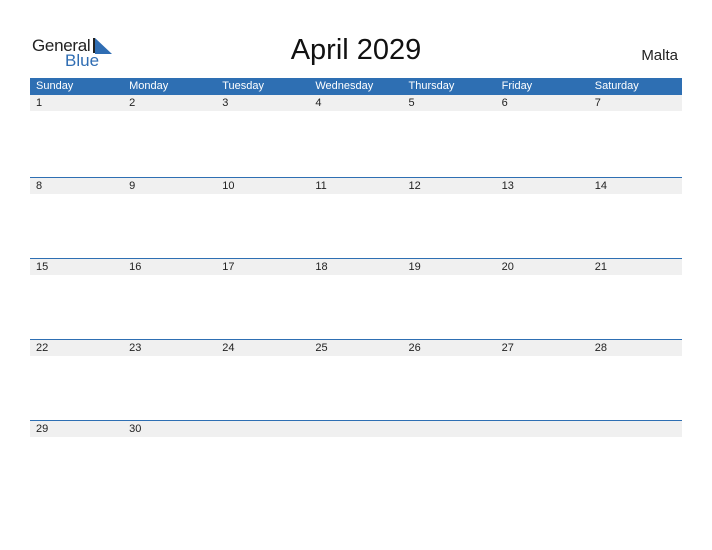  What do you see at coordinates (135, 267) in the screenshot?
I see `day-number: 16` at bounding box center [135, 267].